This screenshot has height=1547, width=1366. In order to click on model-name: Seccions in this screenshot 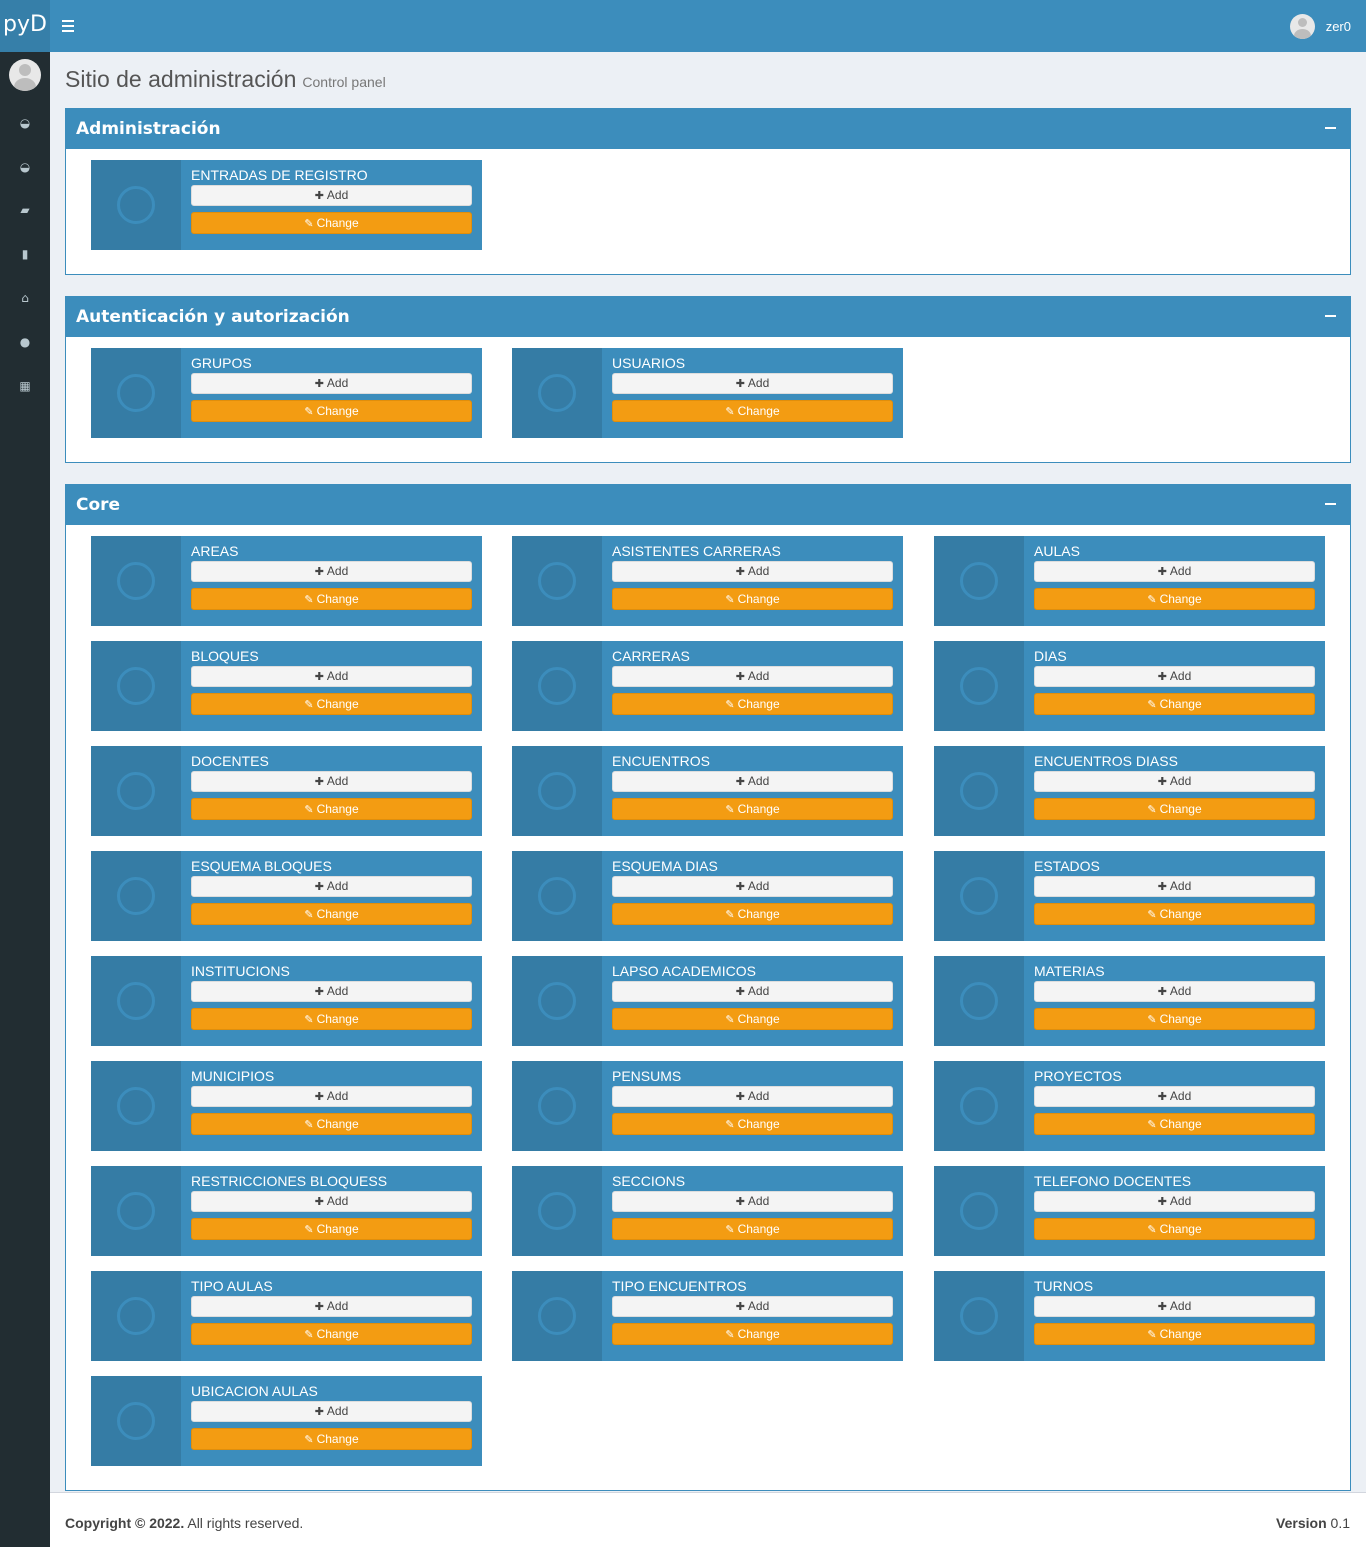, I will do `click(649, 1181)`.